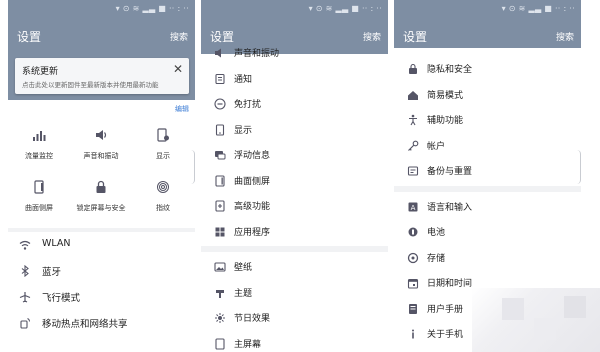 The height and width of the screenshot is (352, 600). Describe the element at coordinates (294, 232) in the screenshot. I see `list-item-applications: 应用程序` at that location.